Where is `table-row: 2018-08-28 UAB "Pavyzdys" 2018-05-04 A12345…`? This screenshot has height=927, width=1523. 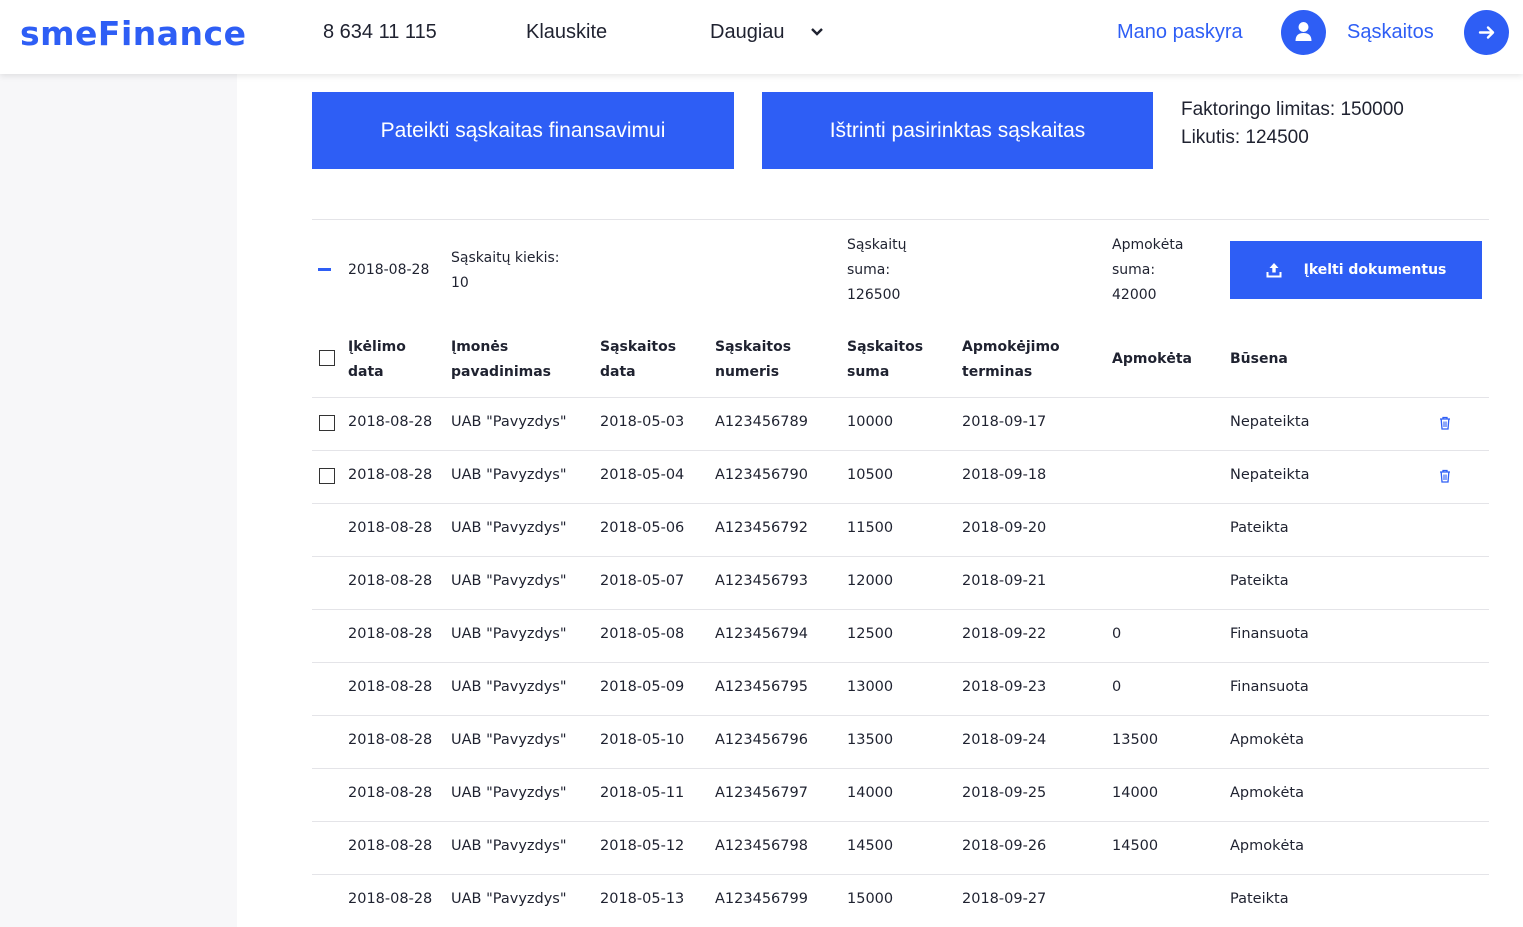
table-row: 2018-08-28 UAB "Pavyzdys" 2018-05-04 A12345… is located at coordinates (900, 476).